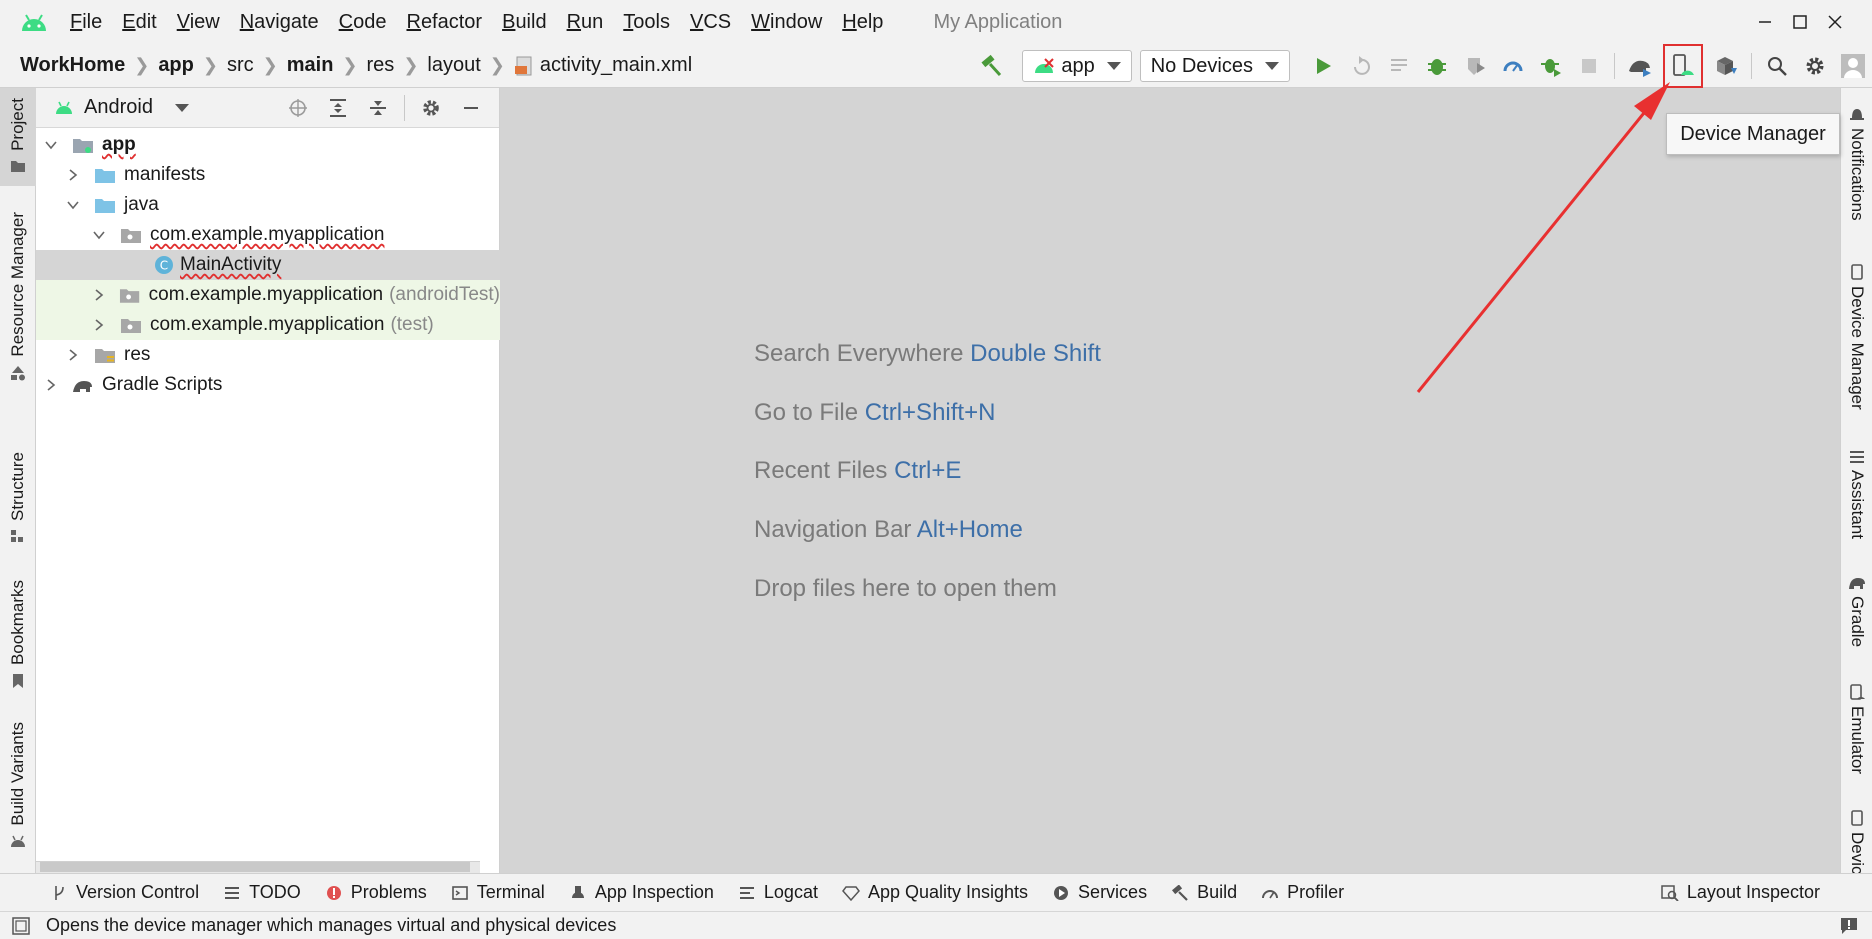 This screenshot has height=939, width=1872. What do you see at coordinates (1856, 339) in the screenshot?
I see `tab-device-manager: Device Manager` at bounding box center [1856, 339].